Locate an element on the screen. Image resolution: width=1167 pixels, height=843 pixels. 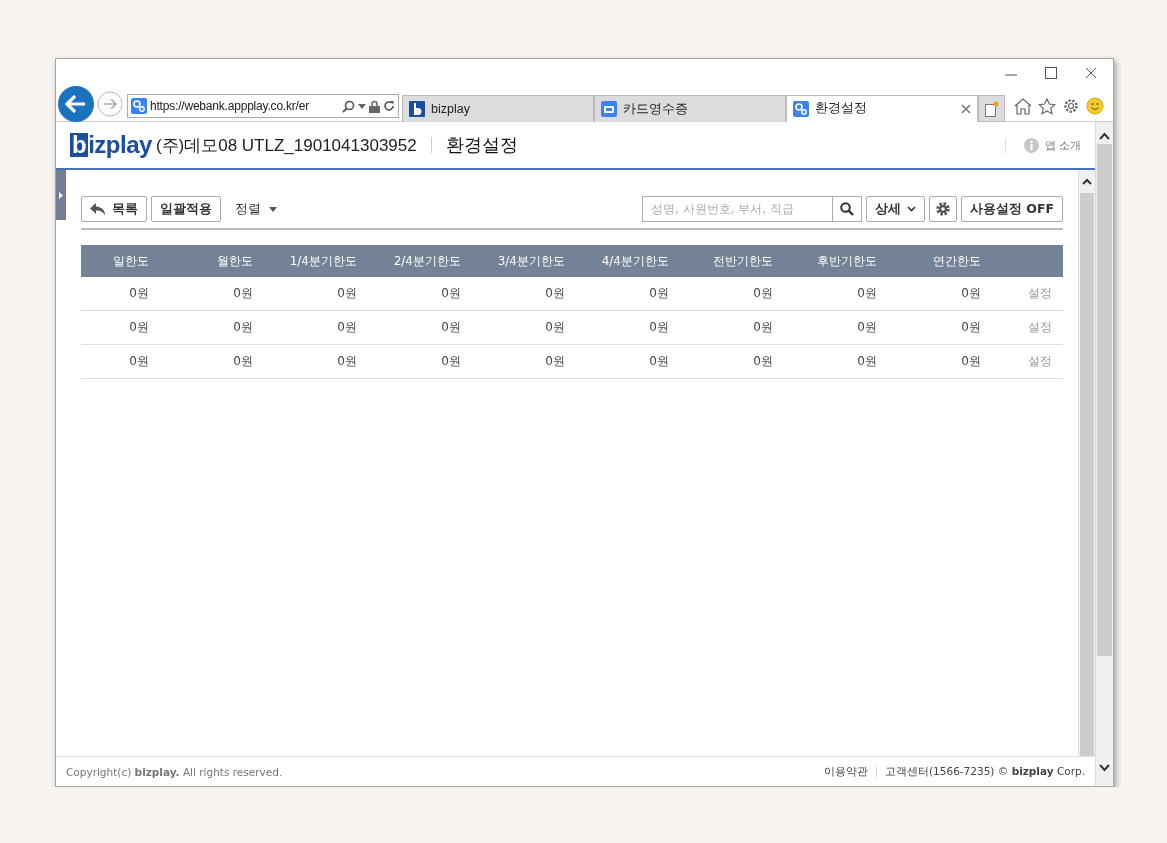
column-header: 1/4분기한도 is located at coordinates (313, 261).